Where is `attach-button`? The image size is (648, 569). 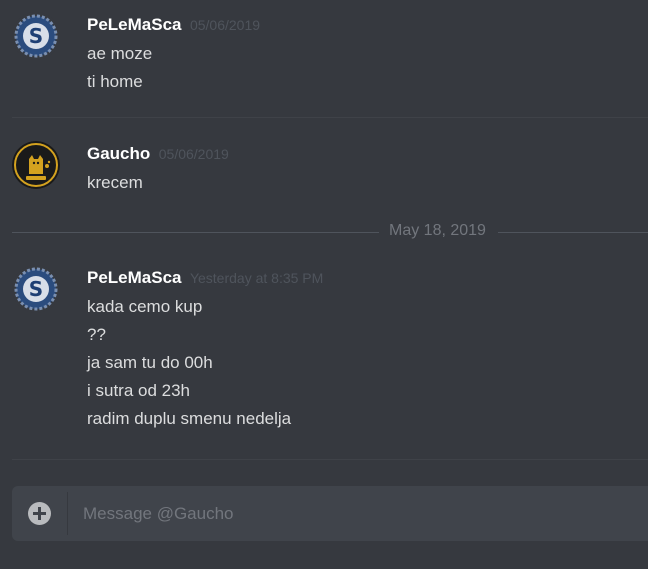
attach-button is located at coordinates (39, 513).